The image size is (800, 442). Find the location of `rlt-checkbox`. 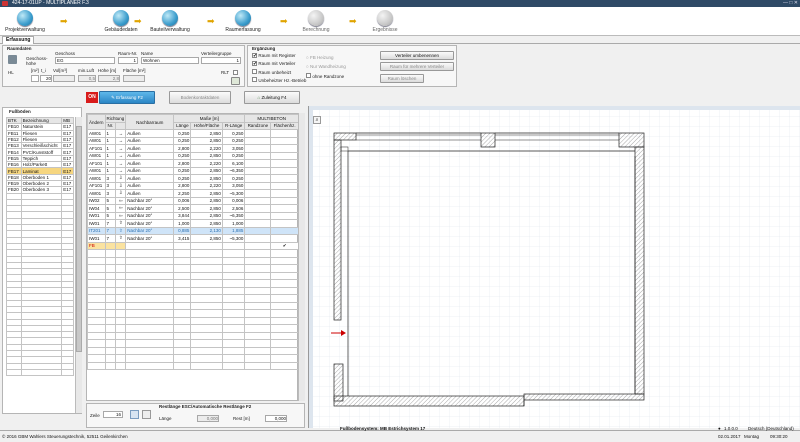

rlt-checkbox is located at coordinates (235, 72).